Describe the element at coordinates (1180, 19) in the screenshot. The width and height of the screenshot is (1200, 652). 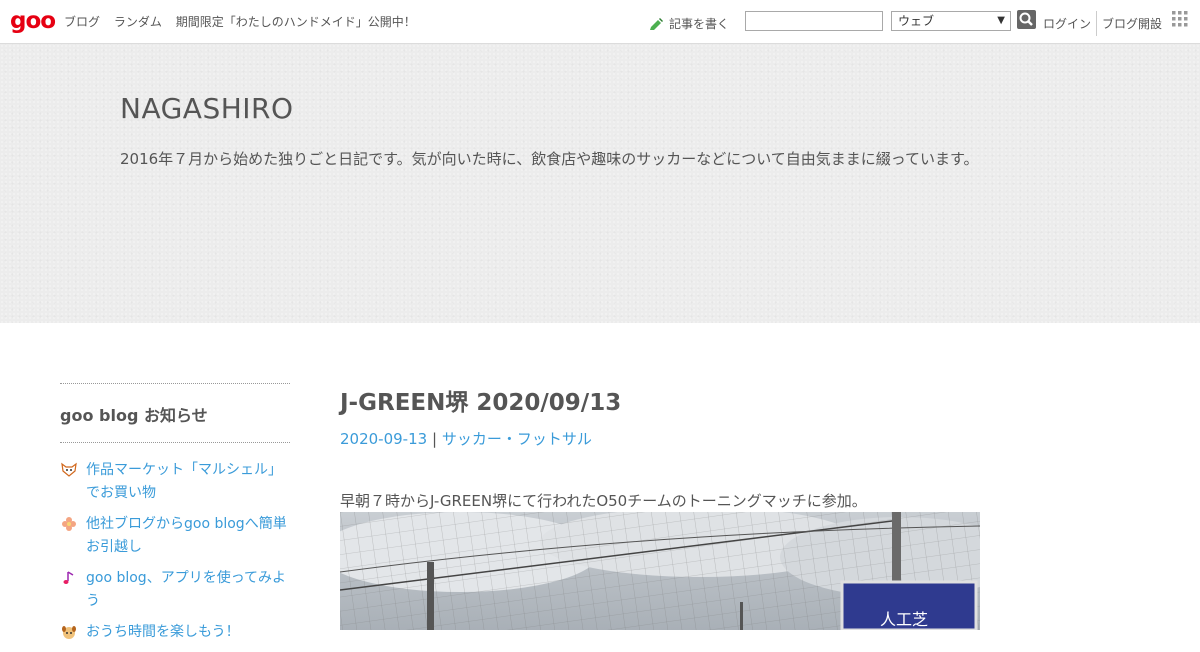
I see `apps-grid-icon` at that location.